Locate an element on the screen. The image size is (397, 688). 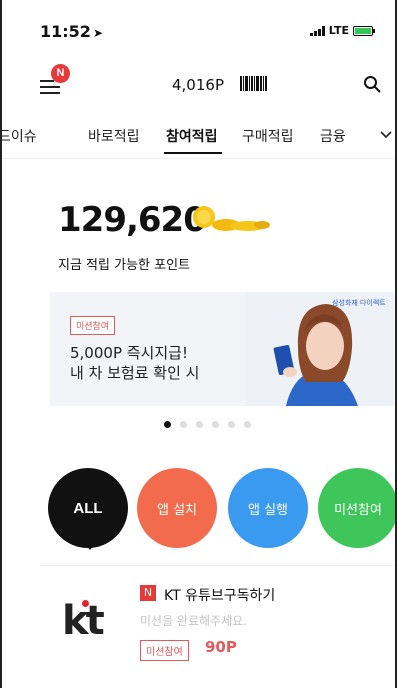
brand-tag: 삼성화재 다이렉트 is located at coordinates (359, 303).